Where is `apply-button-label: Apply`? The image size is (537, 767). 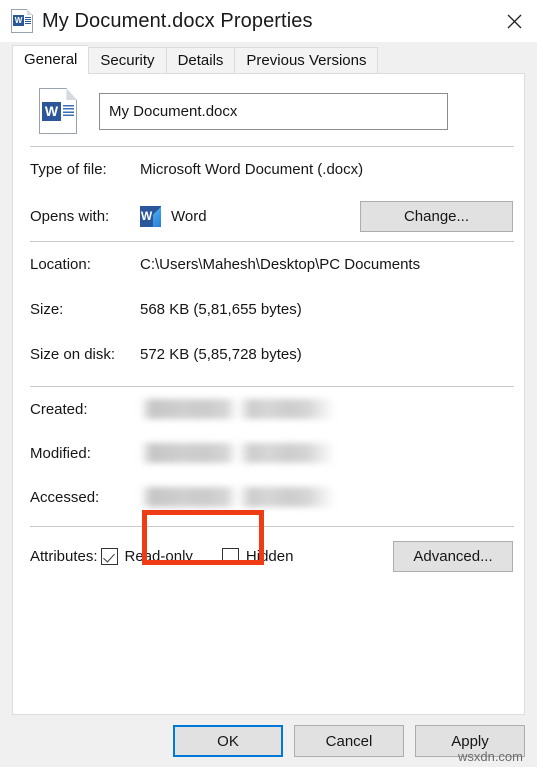 apply-button-label: Apply is located at coordinates (470, 741).